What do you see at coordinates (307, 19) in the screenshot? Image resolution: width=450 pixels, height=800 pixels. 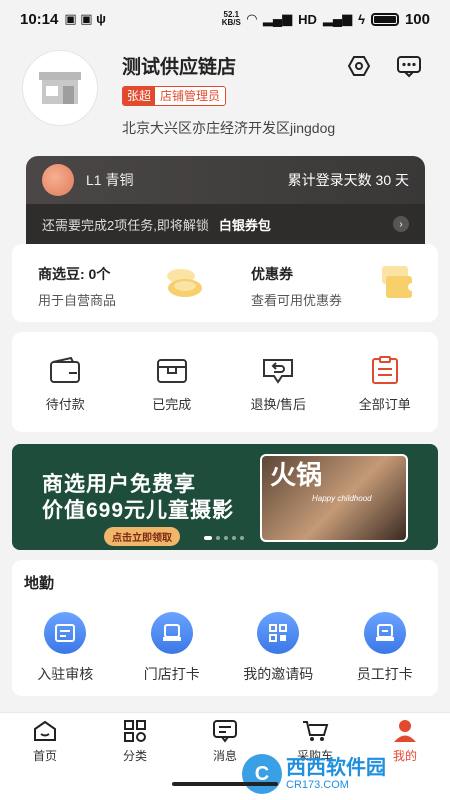 I see `hd-icon: HD` at bounding box center [307, 19].